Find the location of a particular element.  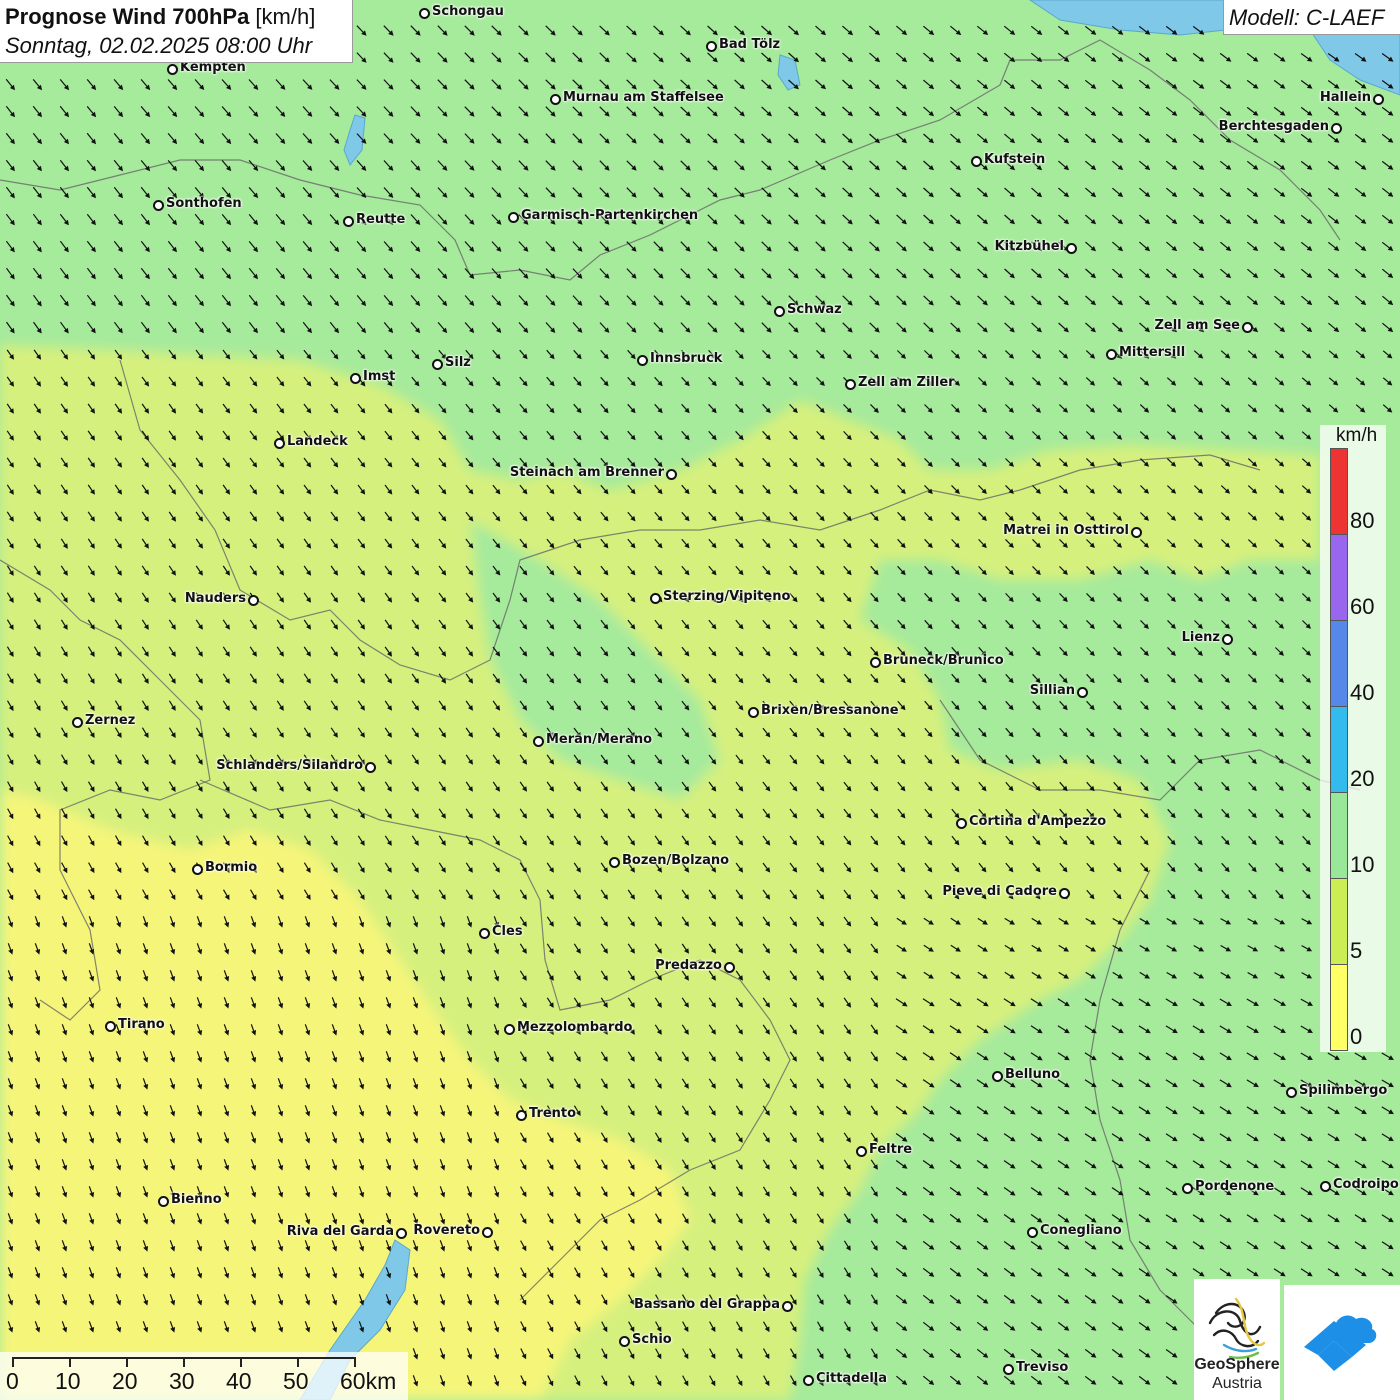

city-label: Schongau is located at coordinates (468, 12).